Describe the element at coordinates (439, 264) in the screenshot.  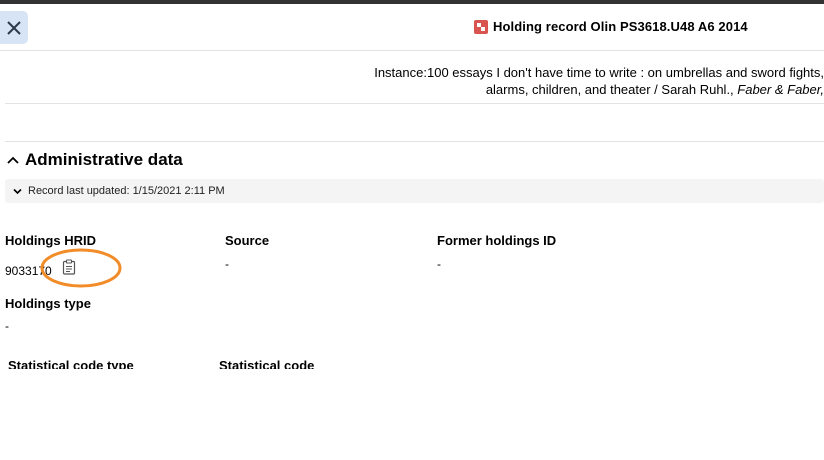
I see `former-holdings-id-value: -` at that location.